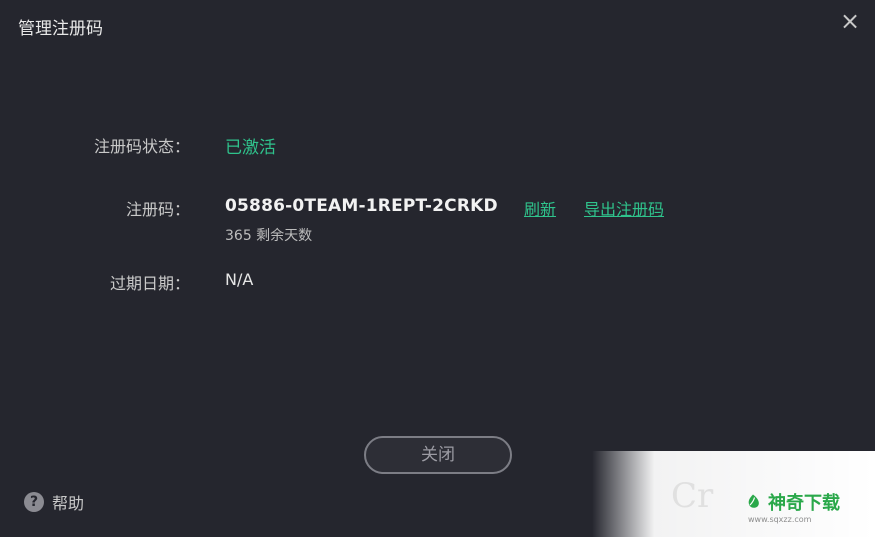 The height and width of the screenshot is (537, 875). What do you see at coordinates (157, 209) in the screenshot?
I see `license-code-label: 注册码：` at bounding box center [157, 209].